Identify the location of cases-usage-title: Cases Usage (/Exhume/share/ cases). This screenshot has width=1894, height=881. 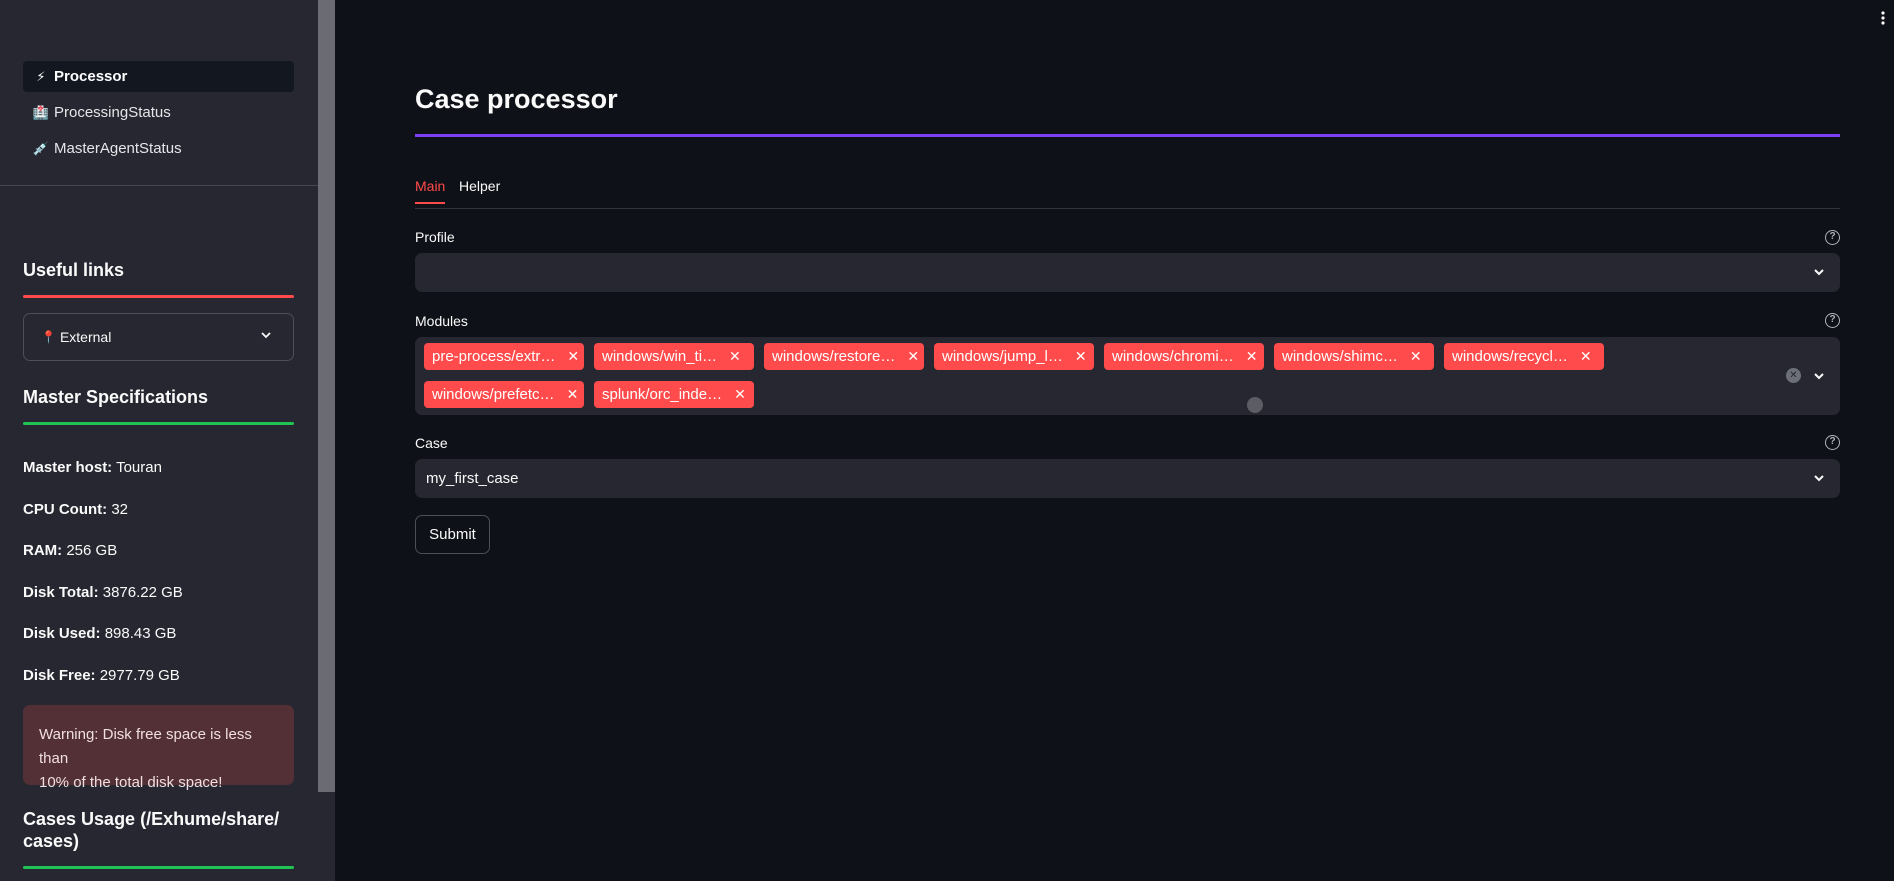
(151, 830).